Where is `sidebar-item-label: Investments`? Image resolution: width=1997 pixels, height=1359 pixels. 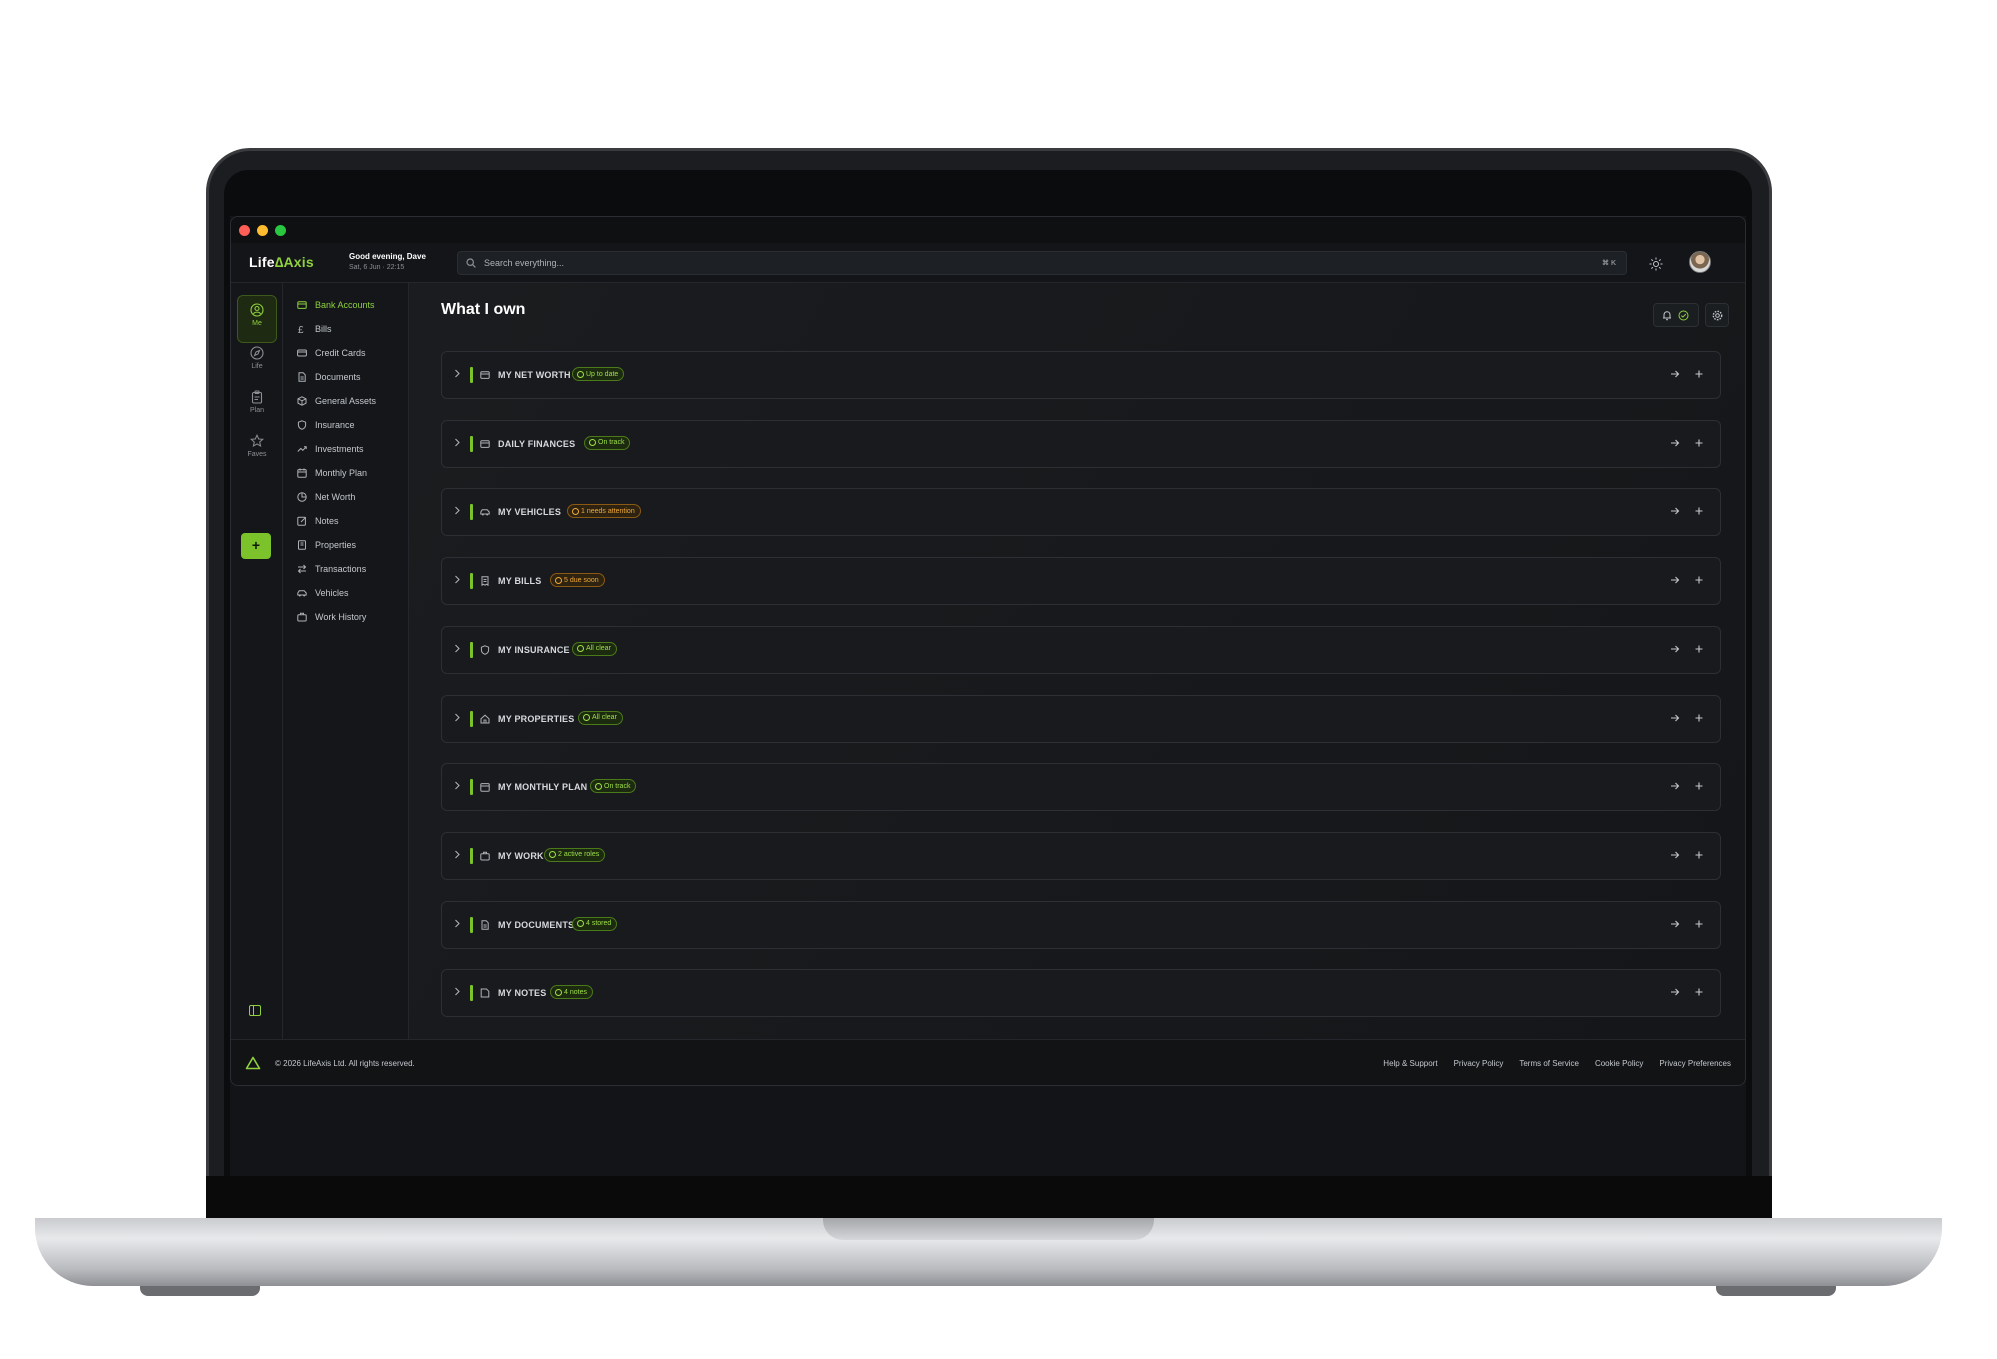 sidebar-item-label: Investments is located at coordinates (339, 449).